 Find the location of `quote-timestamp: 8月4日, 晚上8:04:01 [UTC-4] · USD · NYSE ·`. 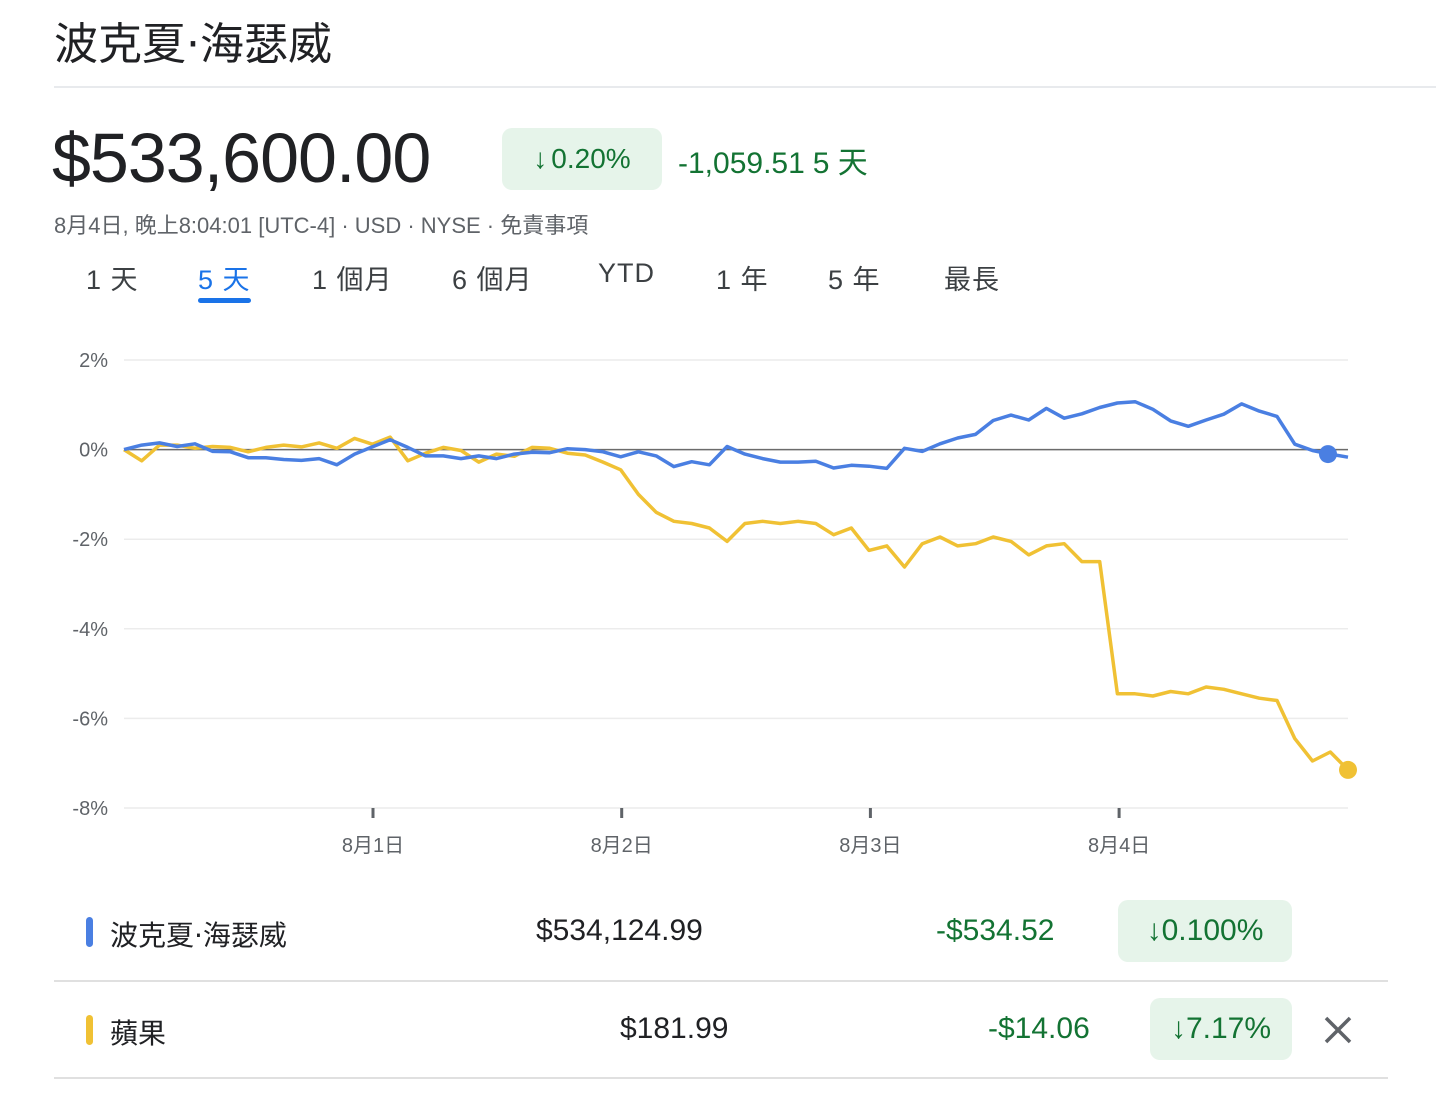

quote-timestamp: 8月4日, 晚上8:04:01 [UTC-4] · USD · NYSE · is located at coordinates (277, 225).